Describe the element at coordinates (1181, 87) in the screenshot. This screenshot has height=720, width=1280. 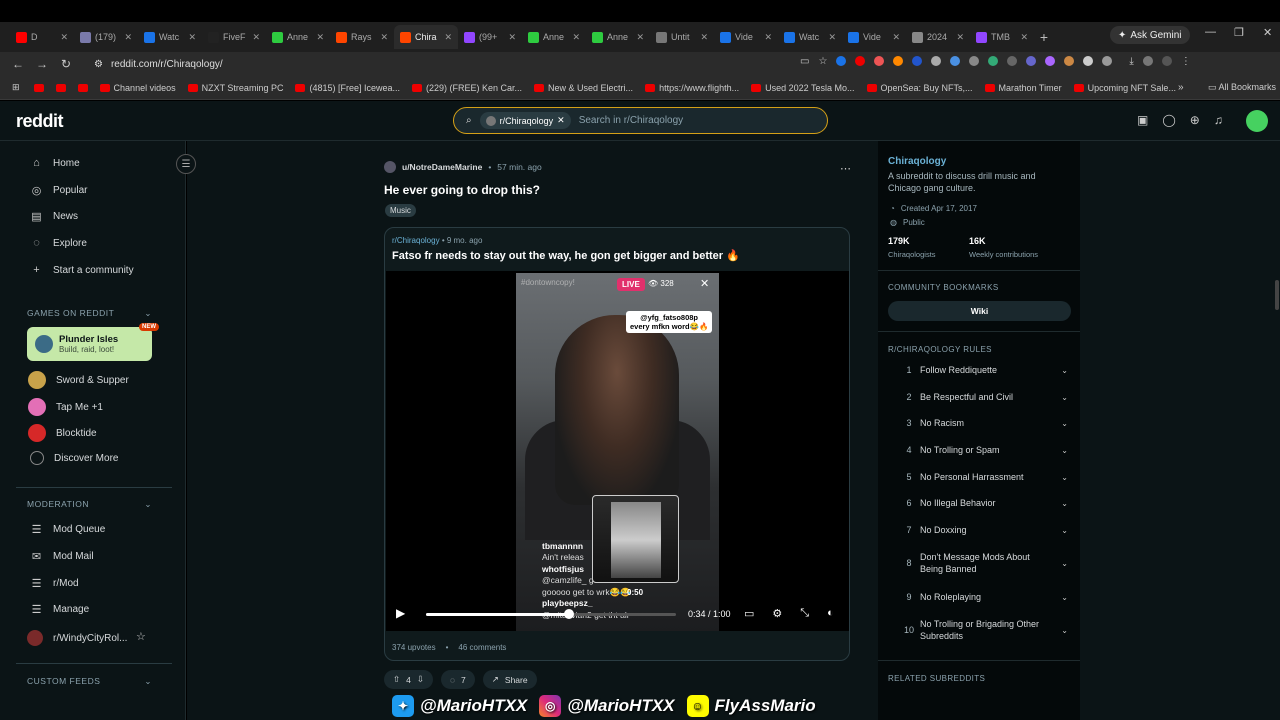
I see `bookmarks-overflow-icon: »` at that location.